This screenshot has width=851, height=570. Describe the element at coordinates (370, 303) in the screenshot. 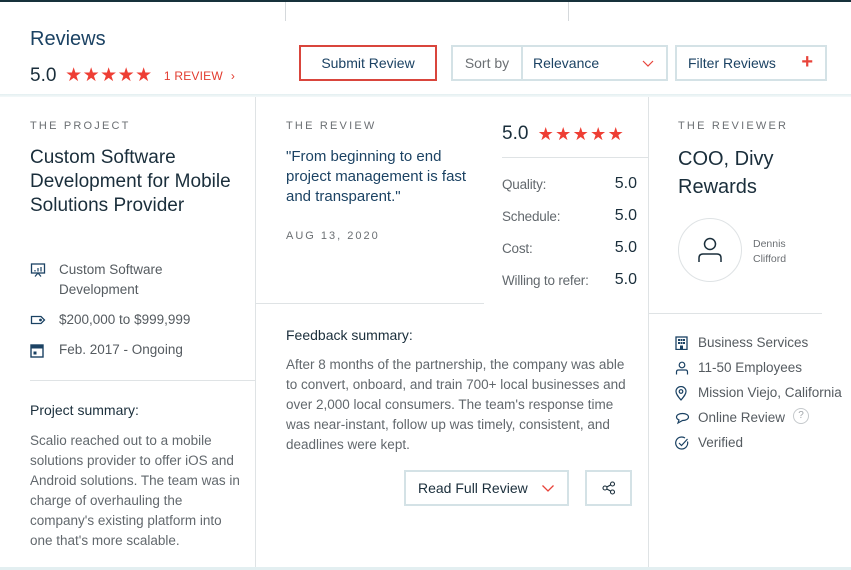

I see `review-divider` at that location.